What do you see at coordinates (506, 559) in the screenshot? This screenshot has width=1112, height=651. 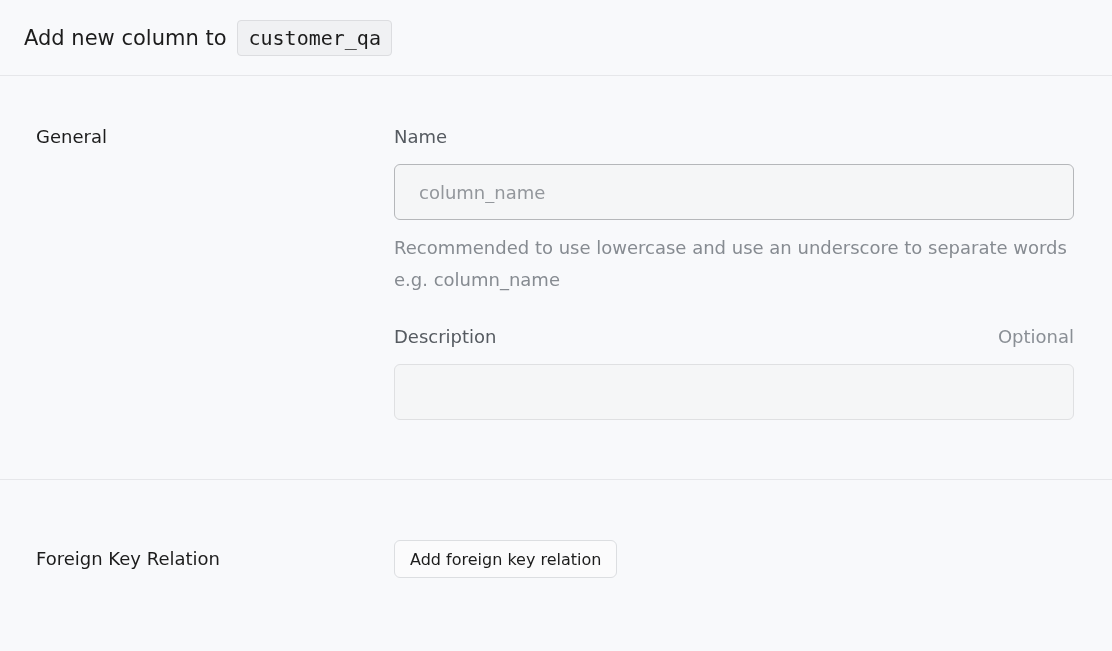 I see `add-relation-button: Add foreign key relation` at bounding box center [506, 559].